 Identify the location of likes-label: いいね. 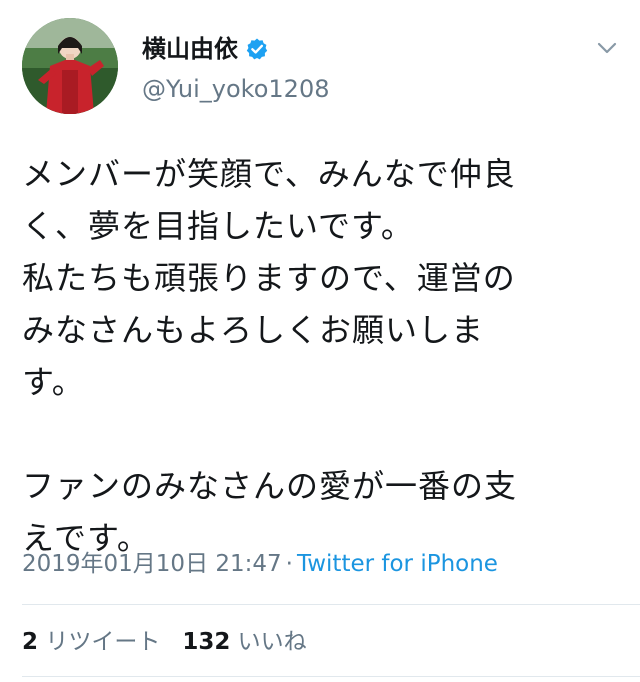
(272, 642).